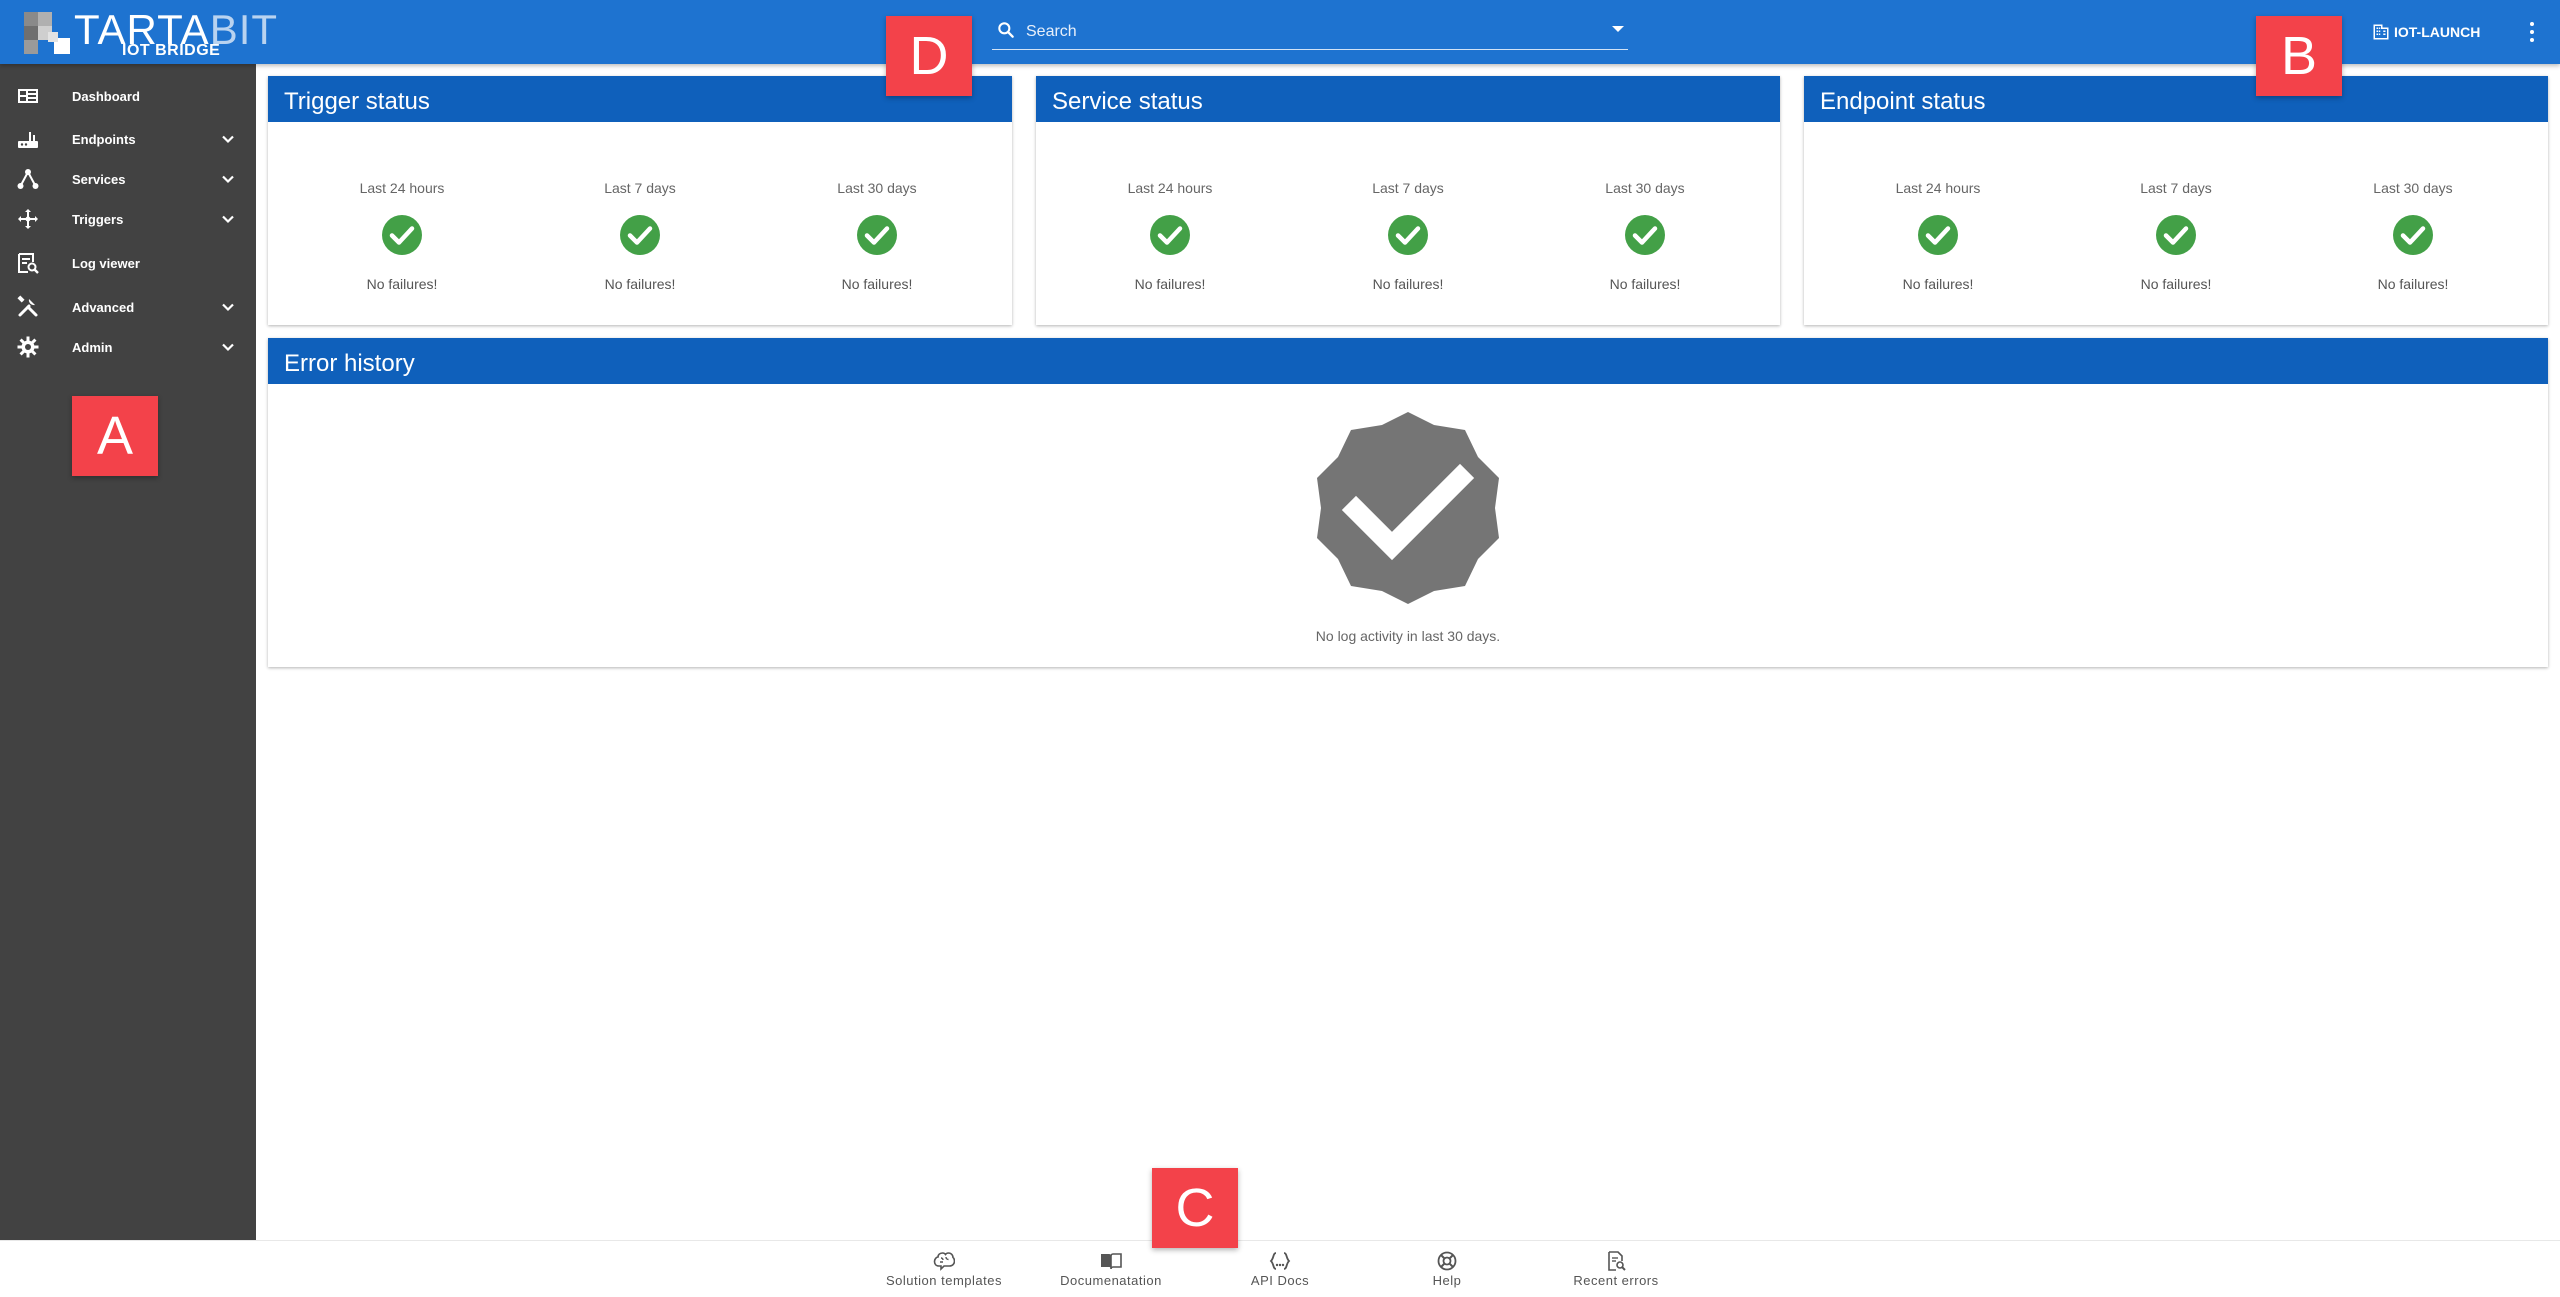 This screenshot has width=2560, height=1297. What do you see at coordinates (1280, 1280) in the screenshot?
I see `footer-label: API Docs` at bounding box center [1280, 1280].